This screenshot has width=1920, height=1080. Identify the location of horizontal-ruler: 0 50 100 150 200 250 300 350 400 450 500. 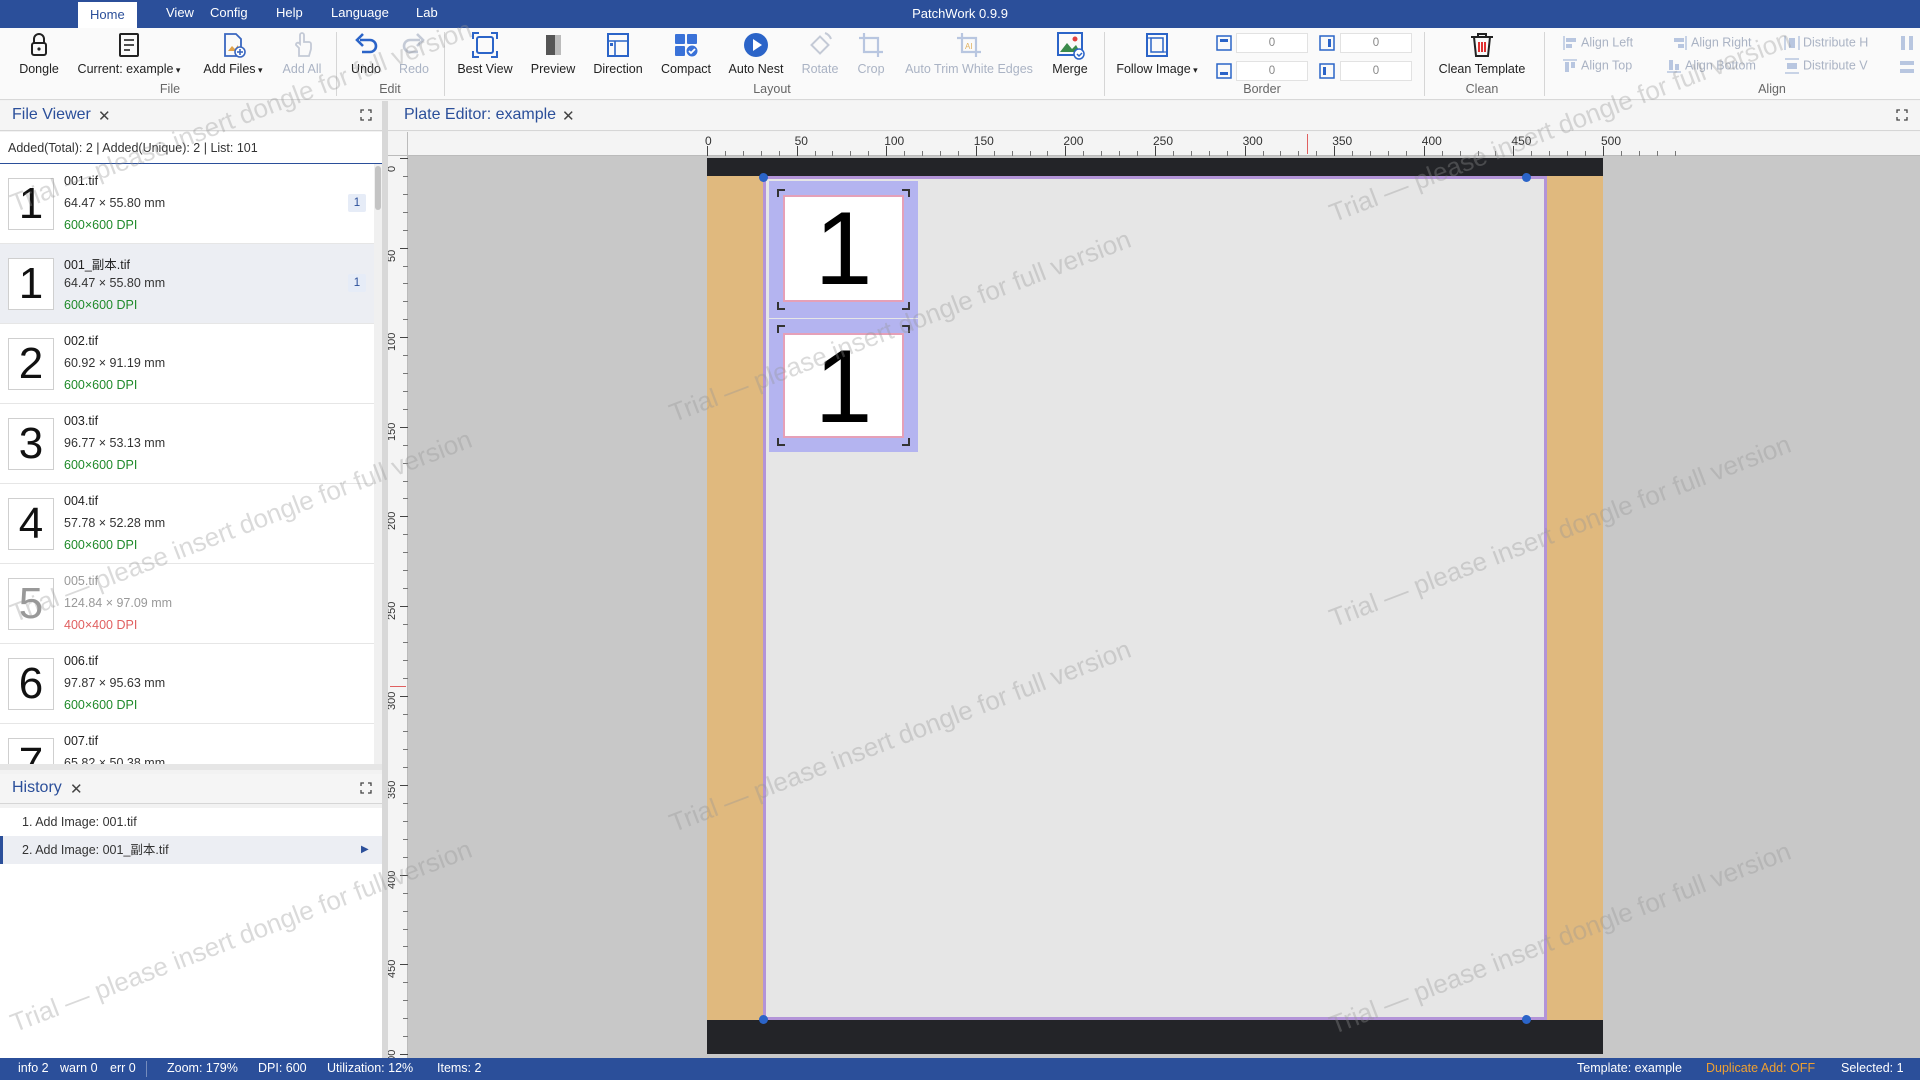
(1164, 144).